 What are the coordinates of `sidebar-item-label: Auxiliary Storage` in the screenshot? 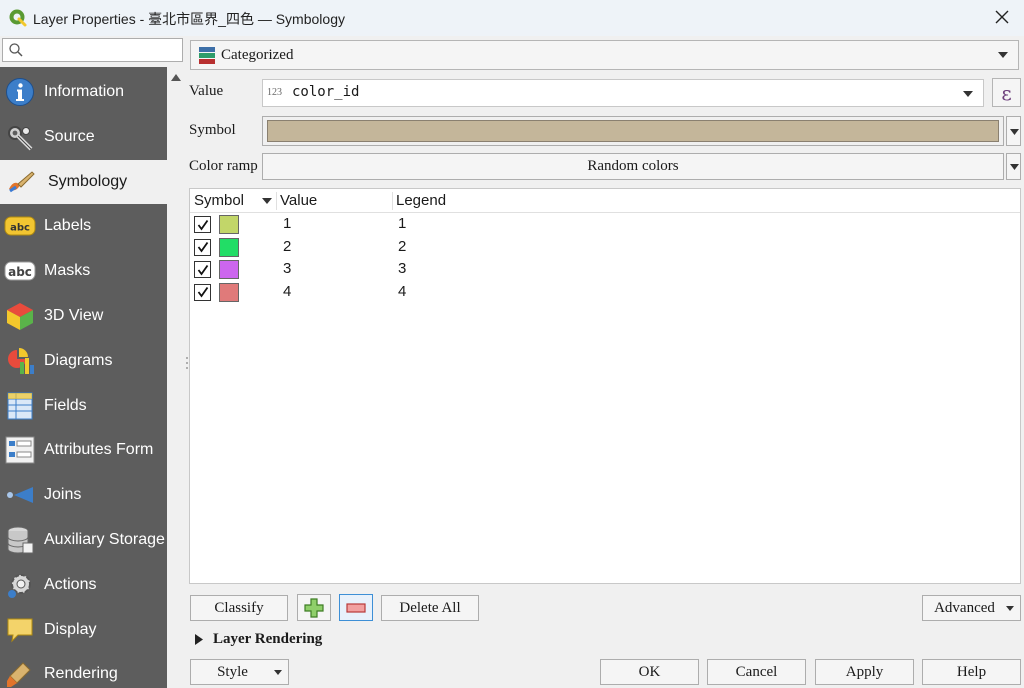 It's located at (104, 539).